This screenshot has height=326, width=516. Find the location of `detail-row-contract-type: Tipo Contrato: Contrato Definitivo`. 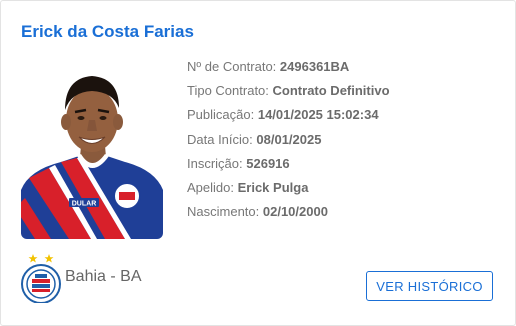

detail-row-contract-type: Tipo Contrato: Contrato Definitivo is located at coordinates (288, 91).